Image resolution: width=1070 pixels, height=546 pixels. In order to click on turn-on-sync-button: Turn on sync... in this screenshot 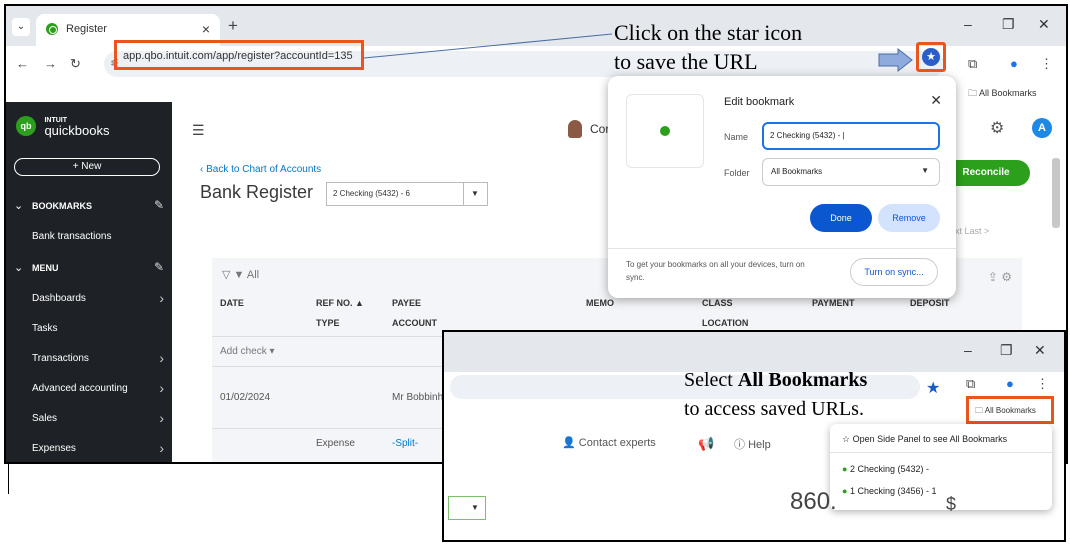, I will do `click(894, 272)`.